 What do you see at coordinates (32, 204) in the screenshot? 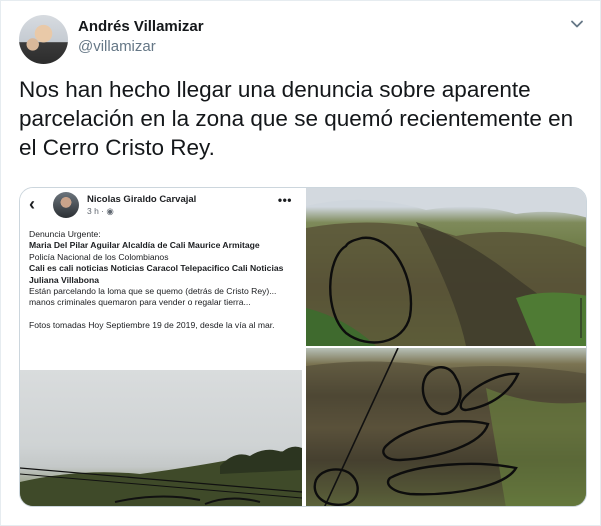
I see `back-arrow-icon: ‹` at bounding box center [32, 204].